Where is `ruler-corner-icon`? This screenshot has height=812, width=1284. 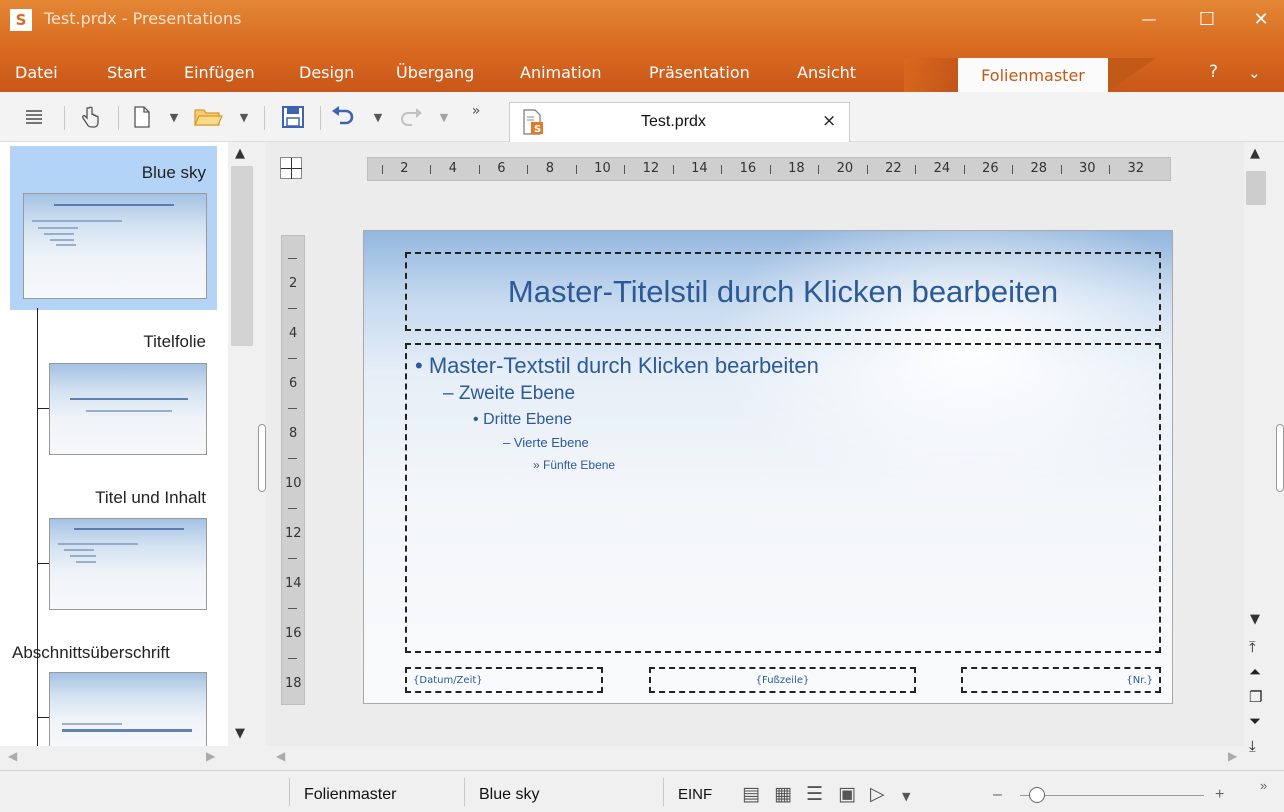
ruler-corner-icon is located at coordinates (291, 168).